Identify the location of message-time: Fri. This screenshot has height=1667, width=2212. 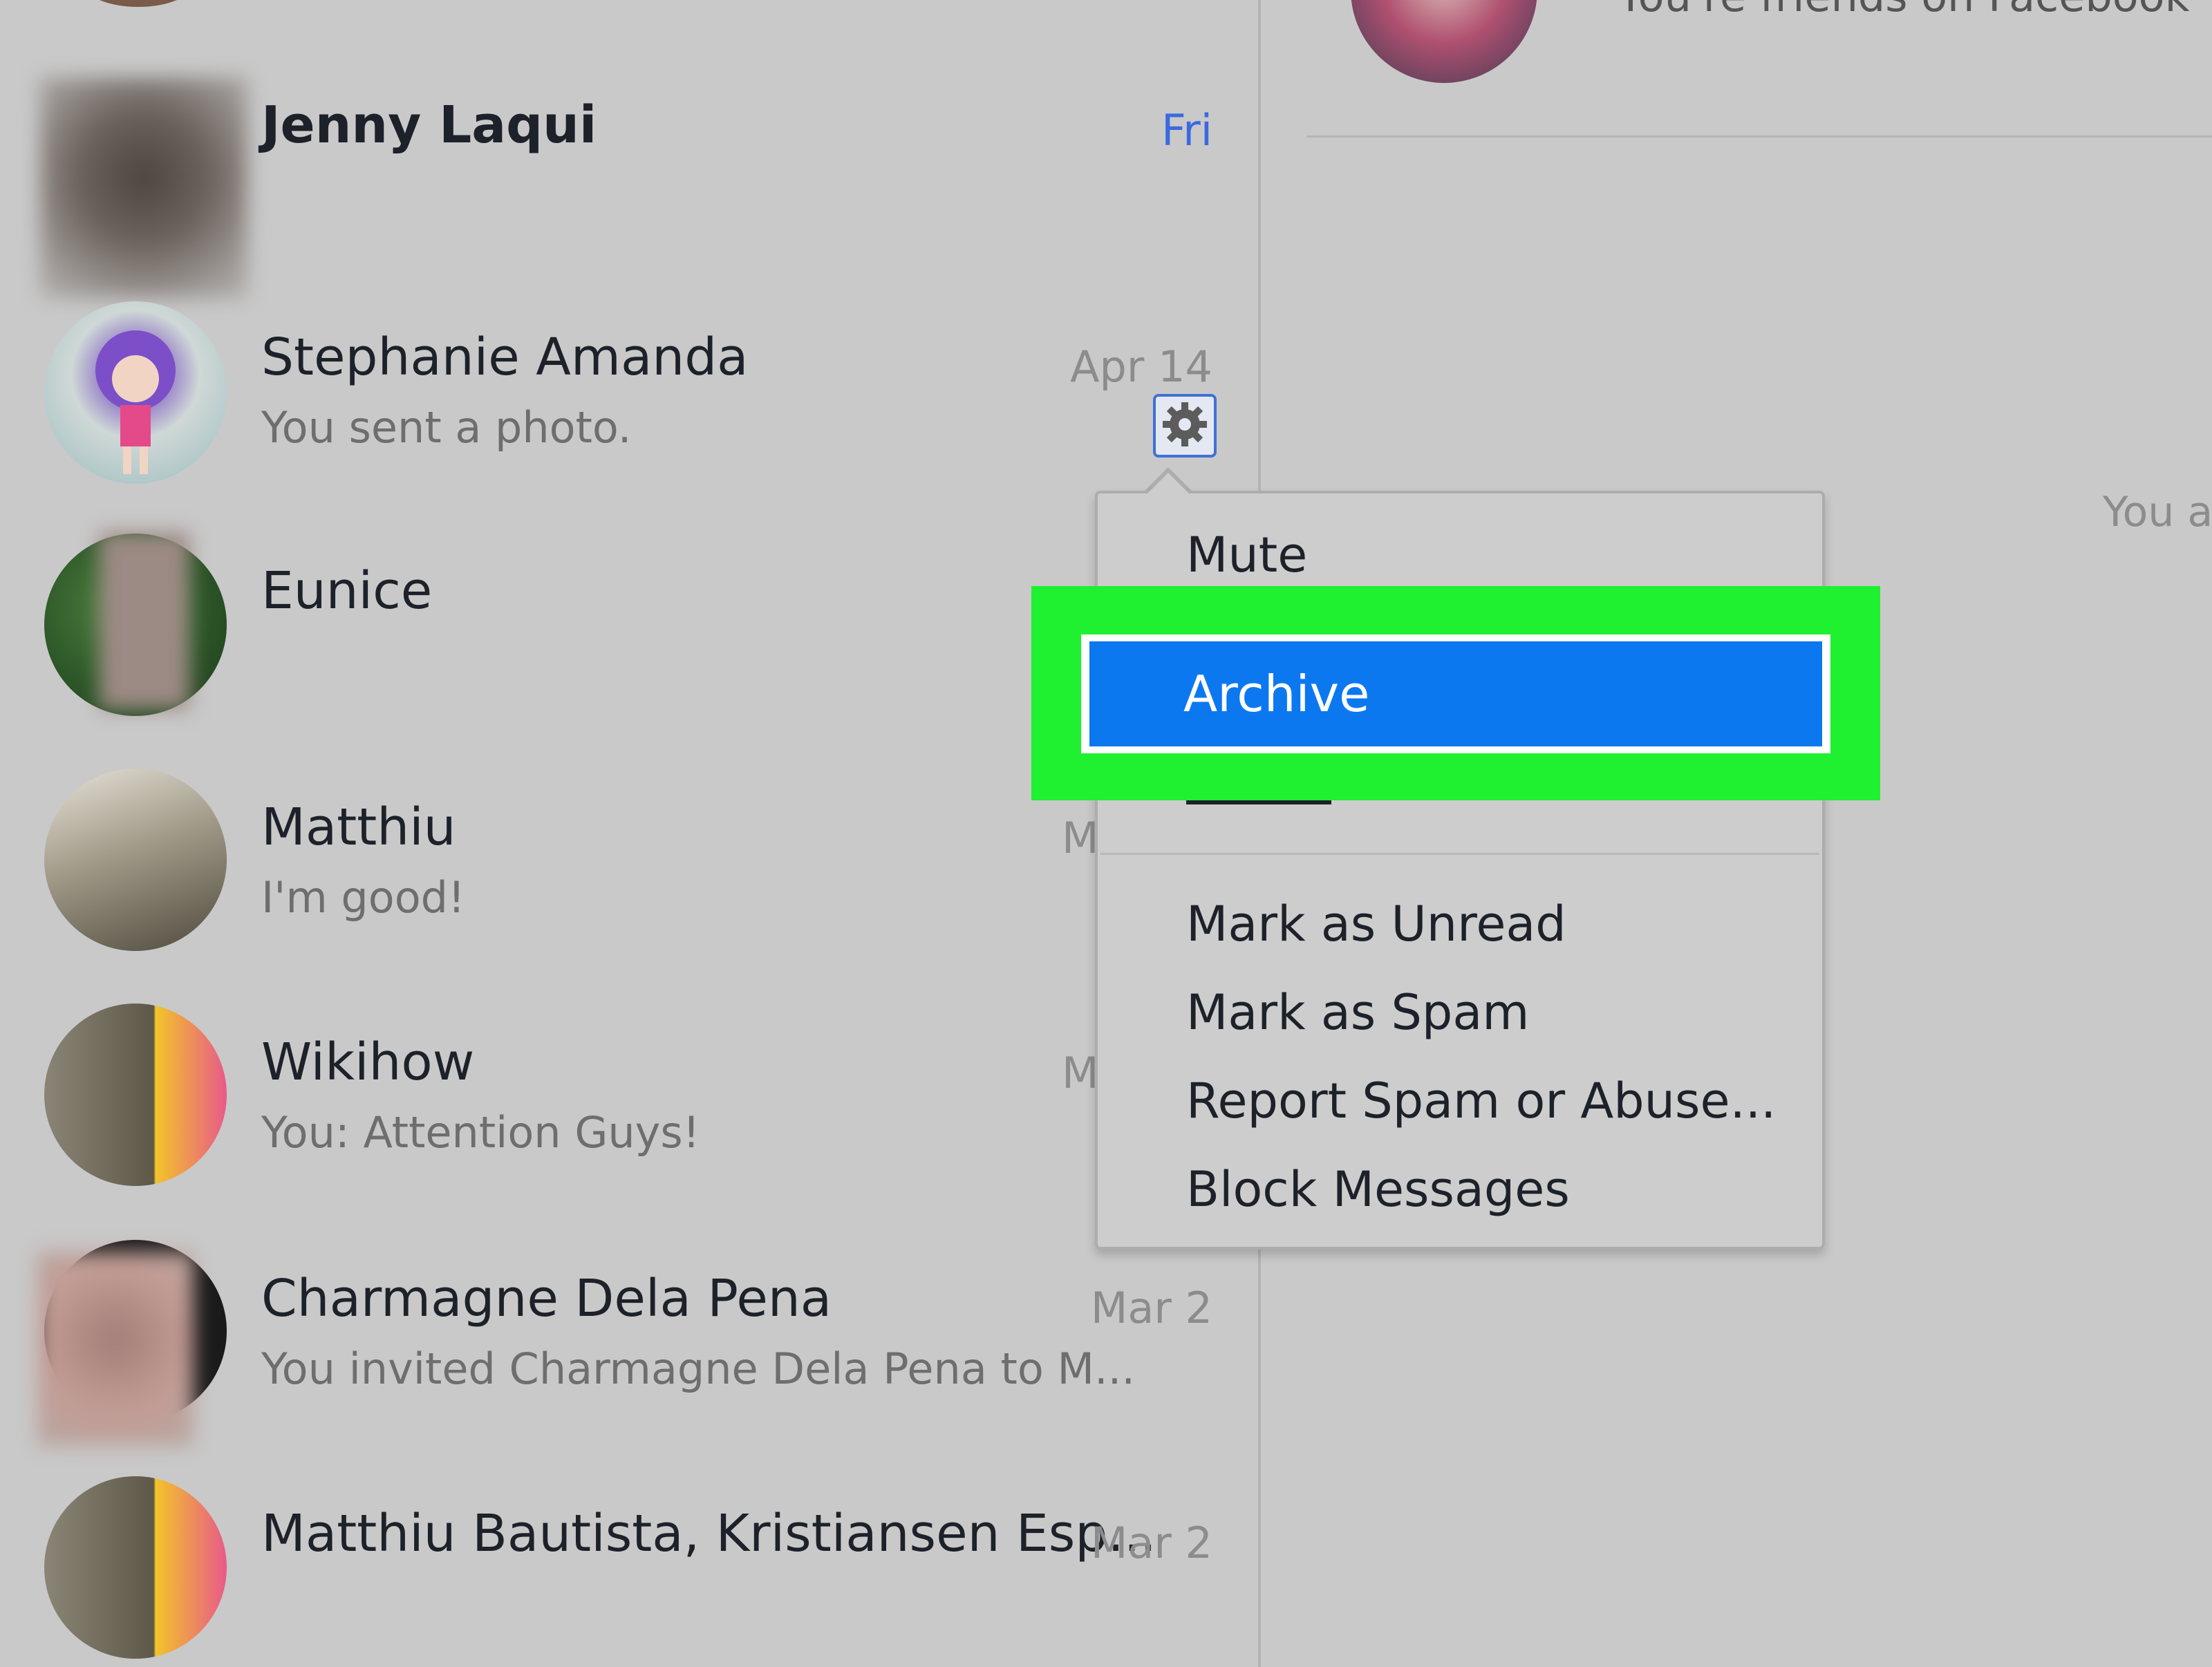
(1186, 130).